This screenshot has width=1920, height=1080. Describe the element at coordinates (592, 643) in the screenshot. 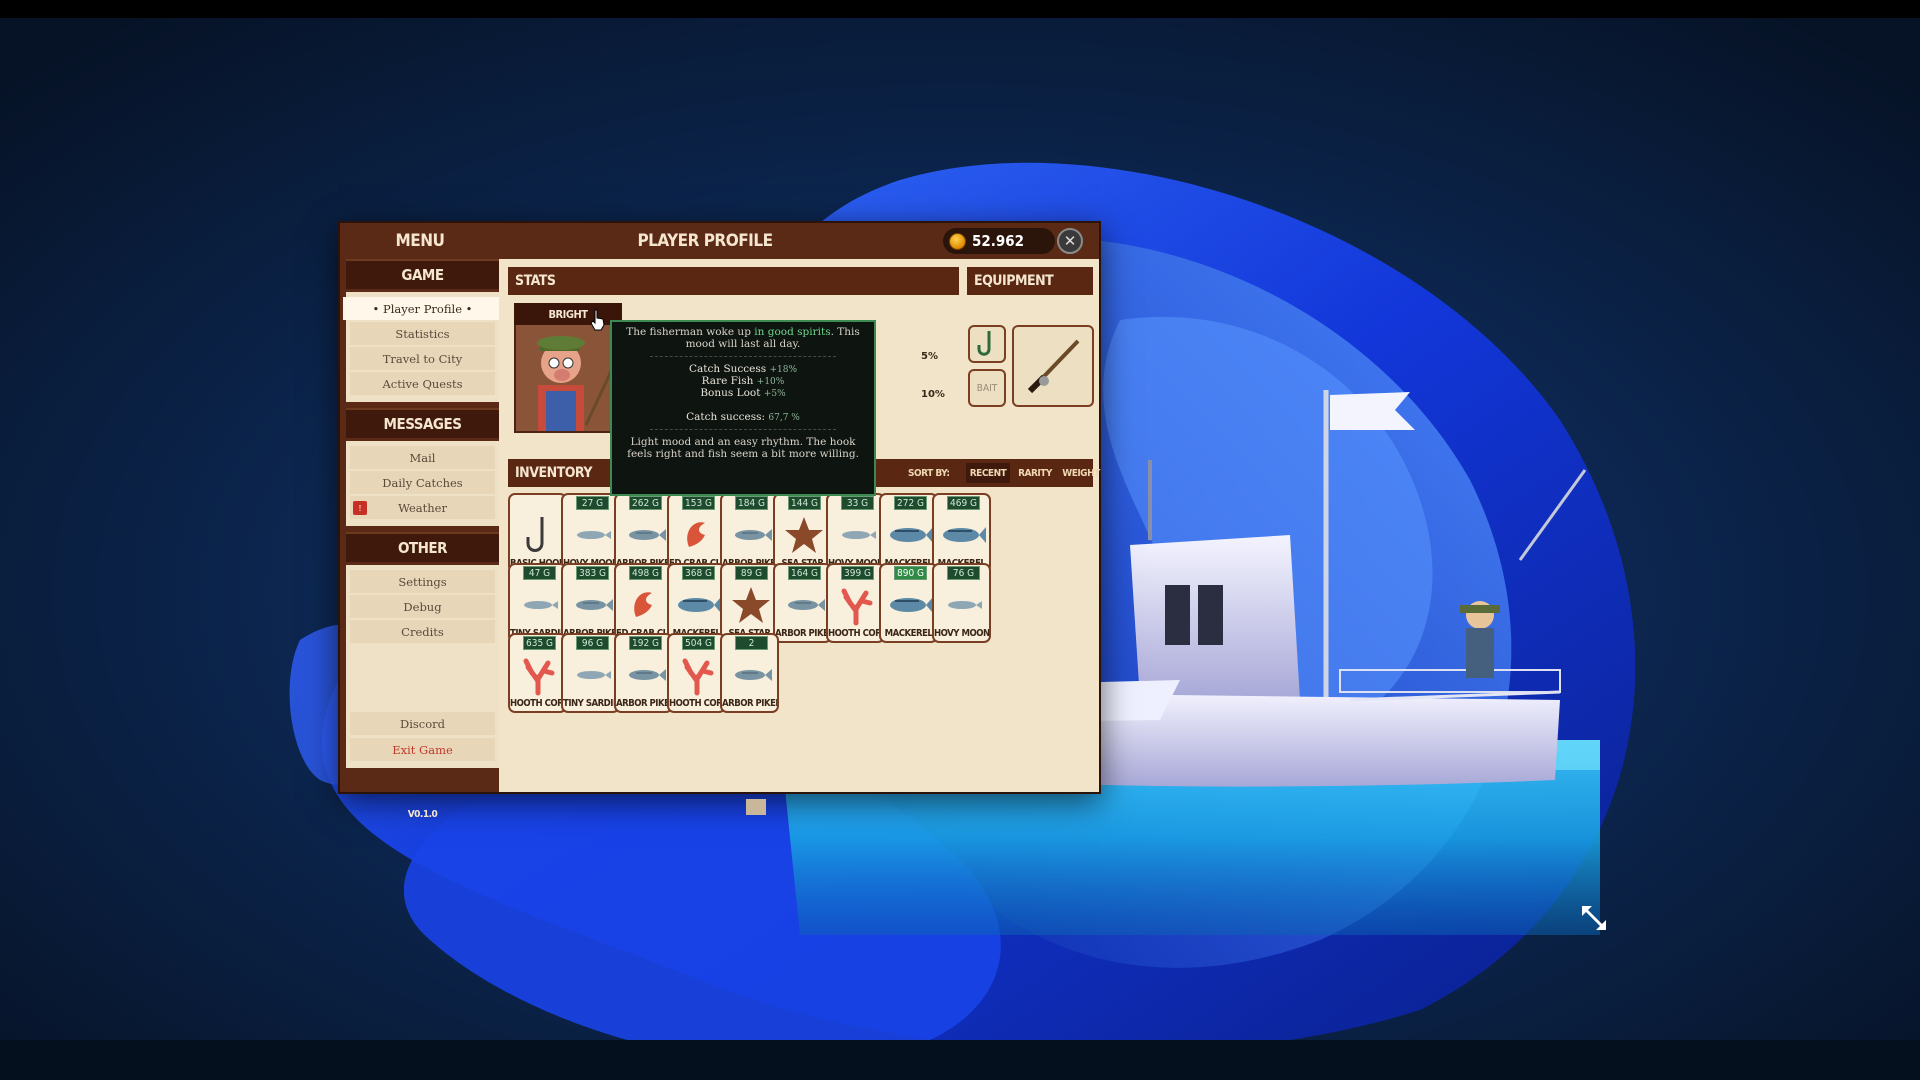

I see `item-weight-badge: 96 G` at that location.